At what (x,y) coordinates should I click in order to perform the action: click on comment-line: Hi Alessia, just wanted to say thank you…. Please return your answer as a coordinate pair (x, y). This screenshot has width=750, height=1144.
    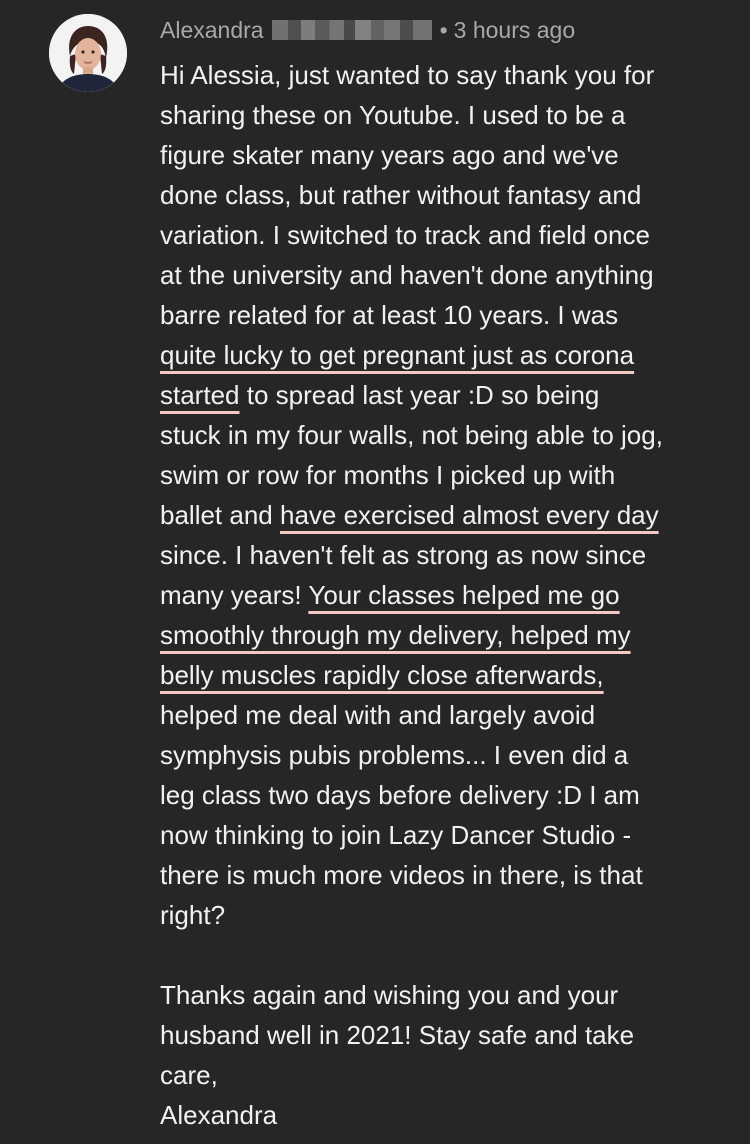
    Looking at the image, I should click on (407, 75).